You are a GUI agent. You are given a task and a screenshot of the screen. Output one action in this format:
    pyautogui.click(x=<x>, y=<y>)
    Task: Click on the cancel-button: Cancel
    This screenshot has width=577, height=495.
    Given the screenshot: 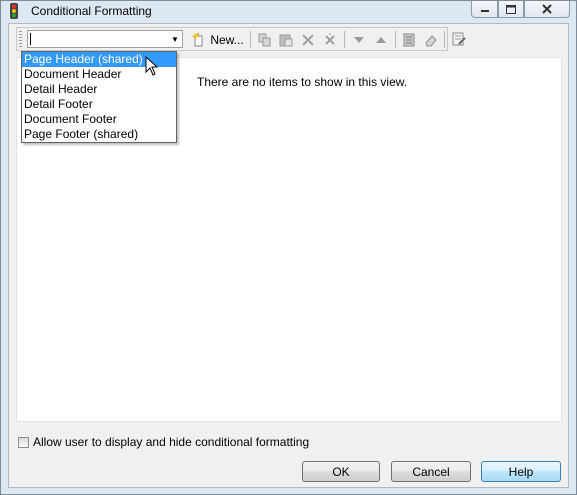 What is the action you would take?
    pyautogui.click(x=431, y=471)
    